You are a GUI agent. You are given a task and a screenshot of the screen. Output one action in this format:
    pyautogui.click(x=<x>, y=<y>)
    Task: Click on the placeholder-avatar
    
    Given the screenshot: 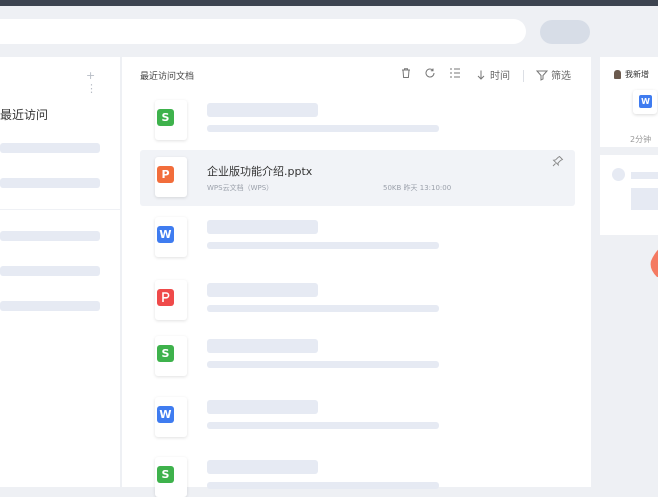 What is the action you would take?
    pyautogui.click(x=618, y=174)
    